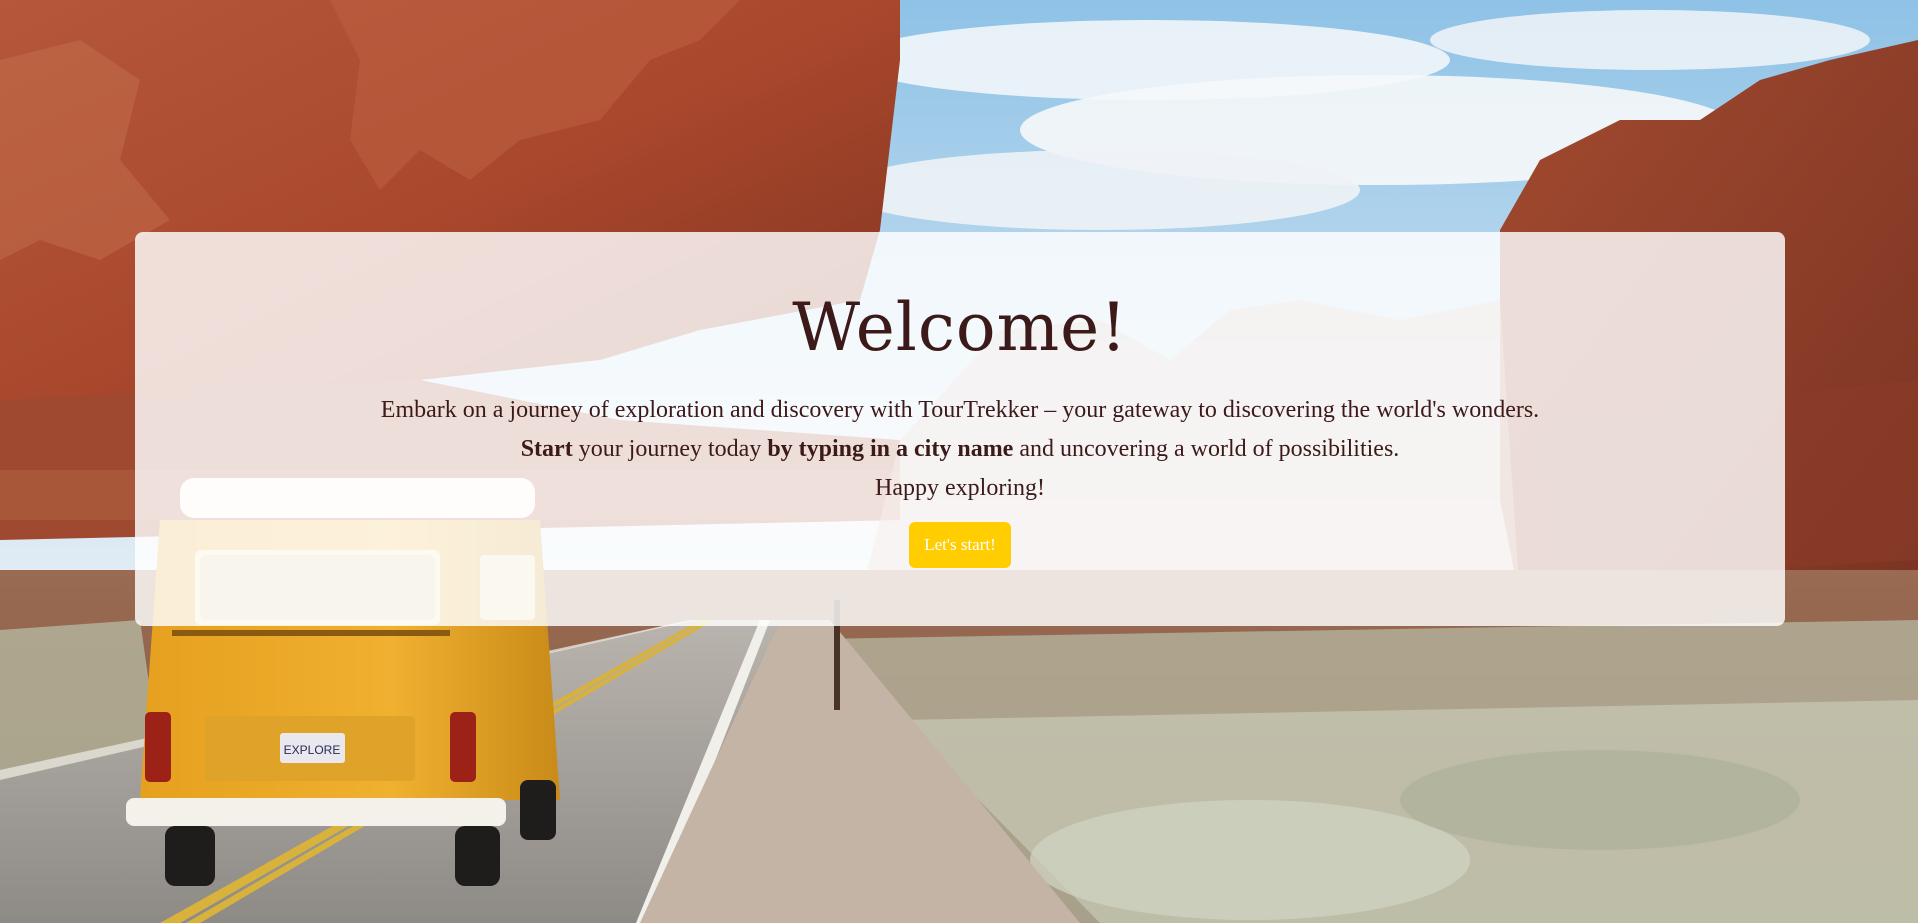 The width and height of the screenshot is (1918, 923). I want to click on possibilities-text: and uncovering a world of possibilities., so click(1206, 449).